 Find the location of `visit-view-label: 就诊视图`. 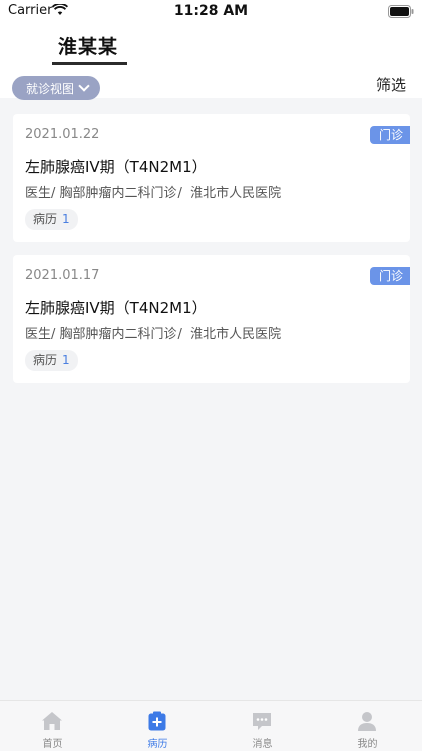

visit-view-label: 就诊视图 is located at coordinates (50, 88).